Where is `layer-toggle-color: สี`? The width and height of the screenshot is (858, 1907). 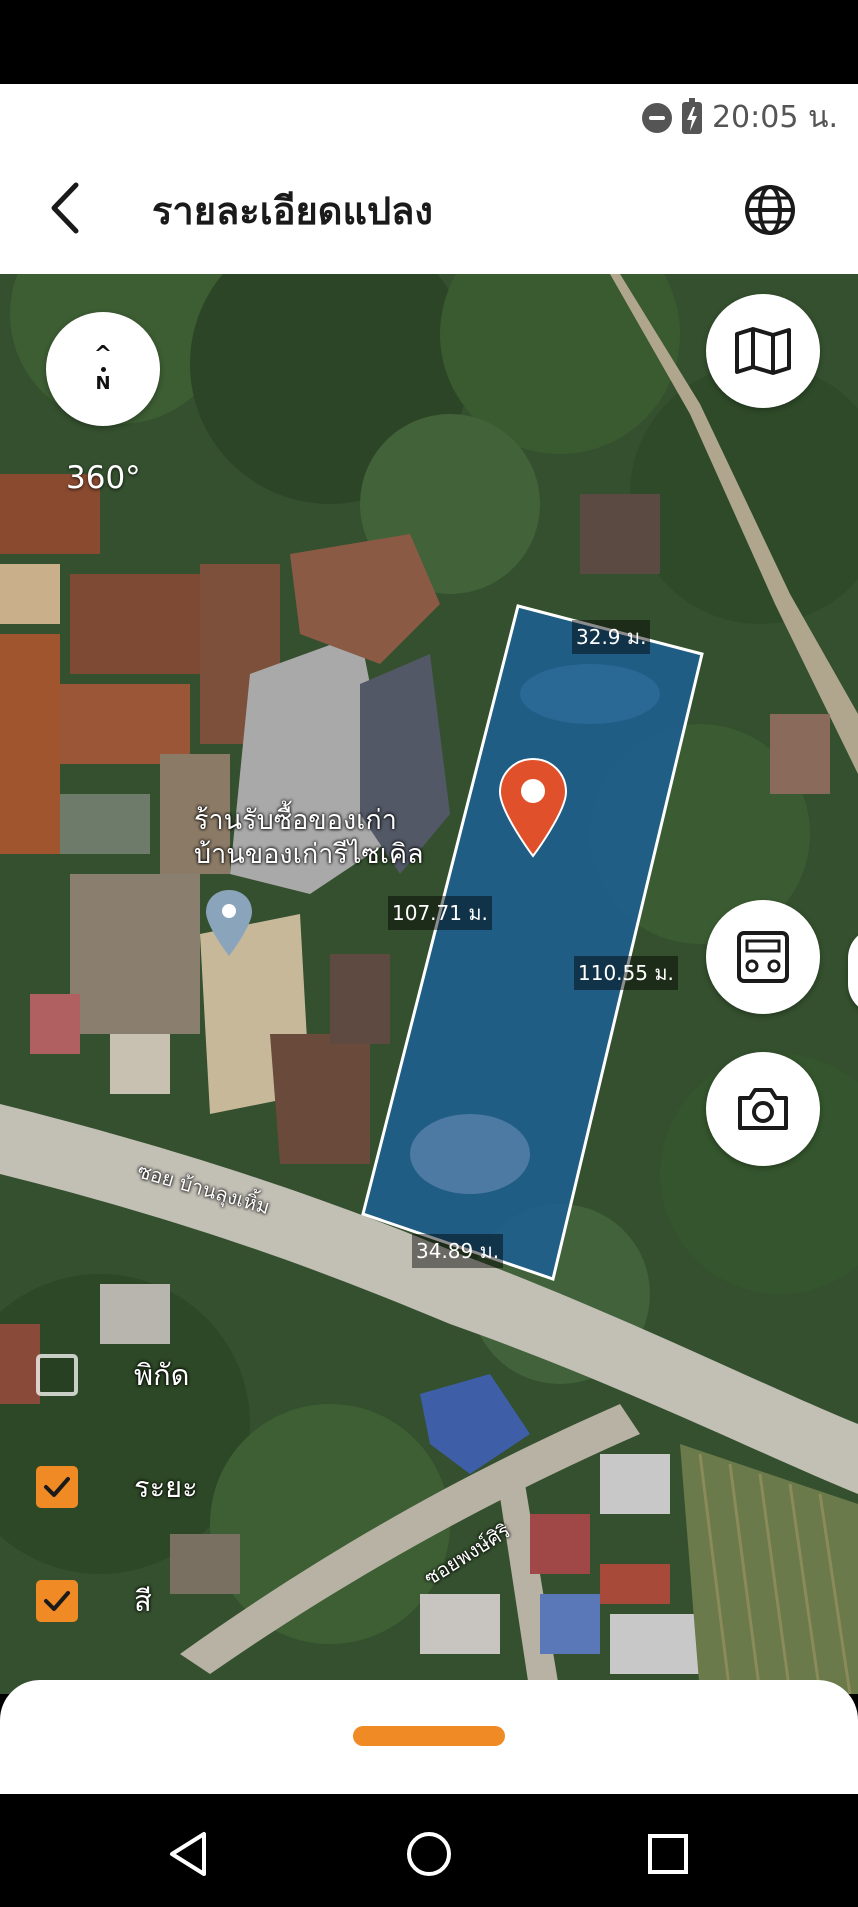 layer-toggle-color: สี is located at coordinates (94, 1601).